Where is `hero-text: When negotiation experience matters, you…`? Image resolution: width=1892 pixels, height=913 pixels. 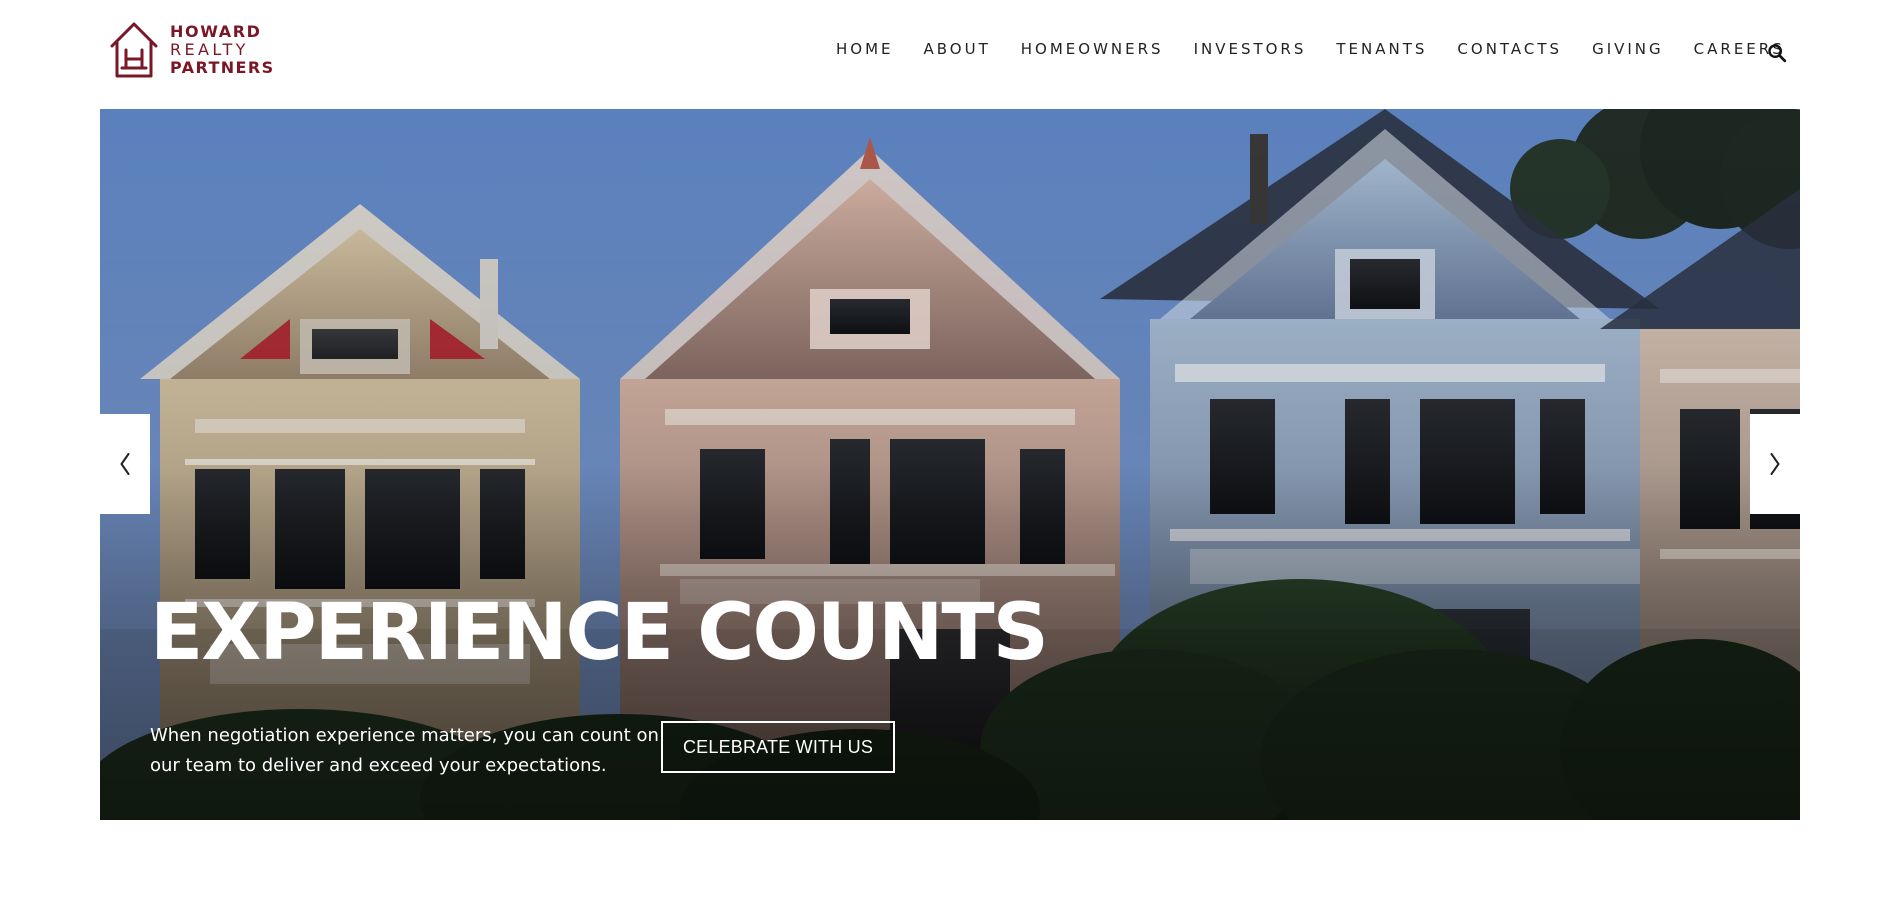 hero-text: When negotiation experience matters, you… is located at coordinates (404, 750).